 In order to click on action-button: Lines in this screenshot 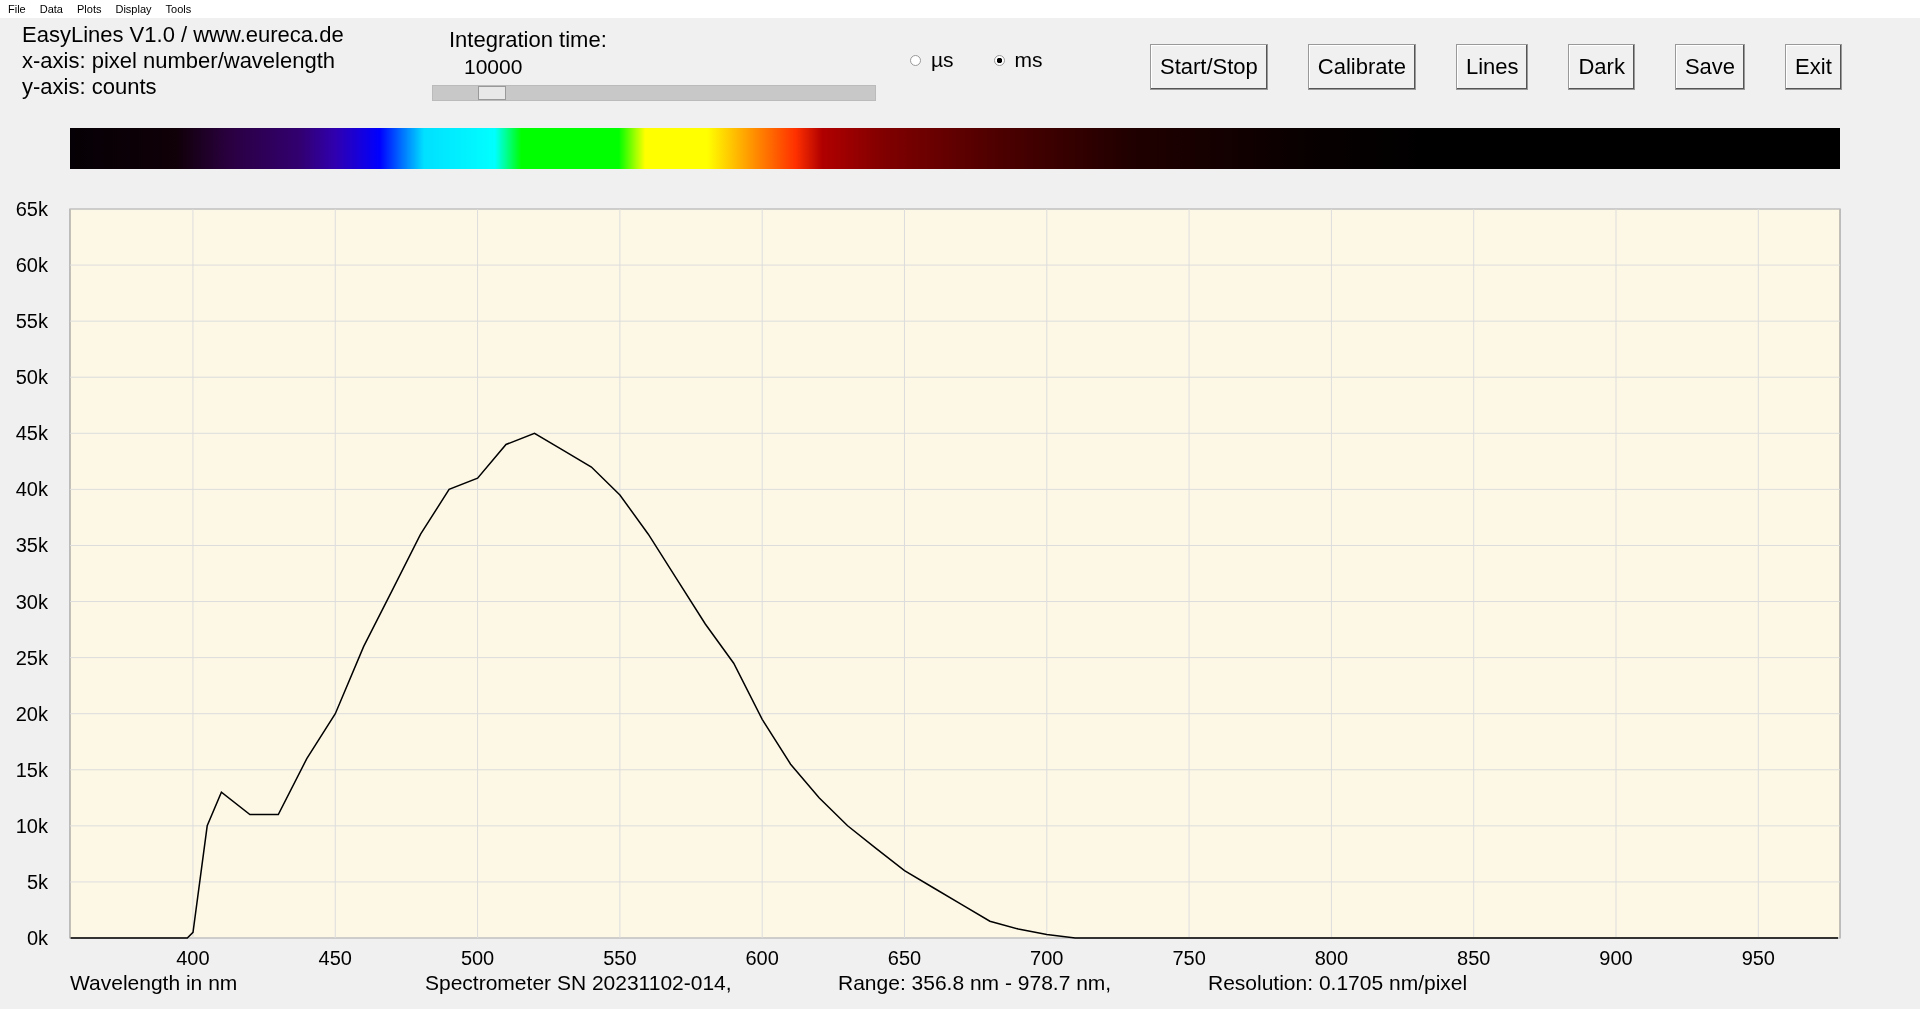, I will do `click(1492, 67)`.